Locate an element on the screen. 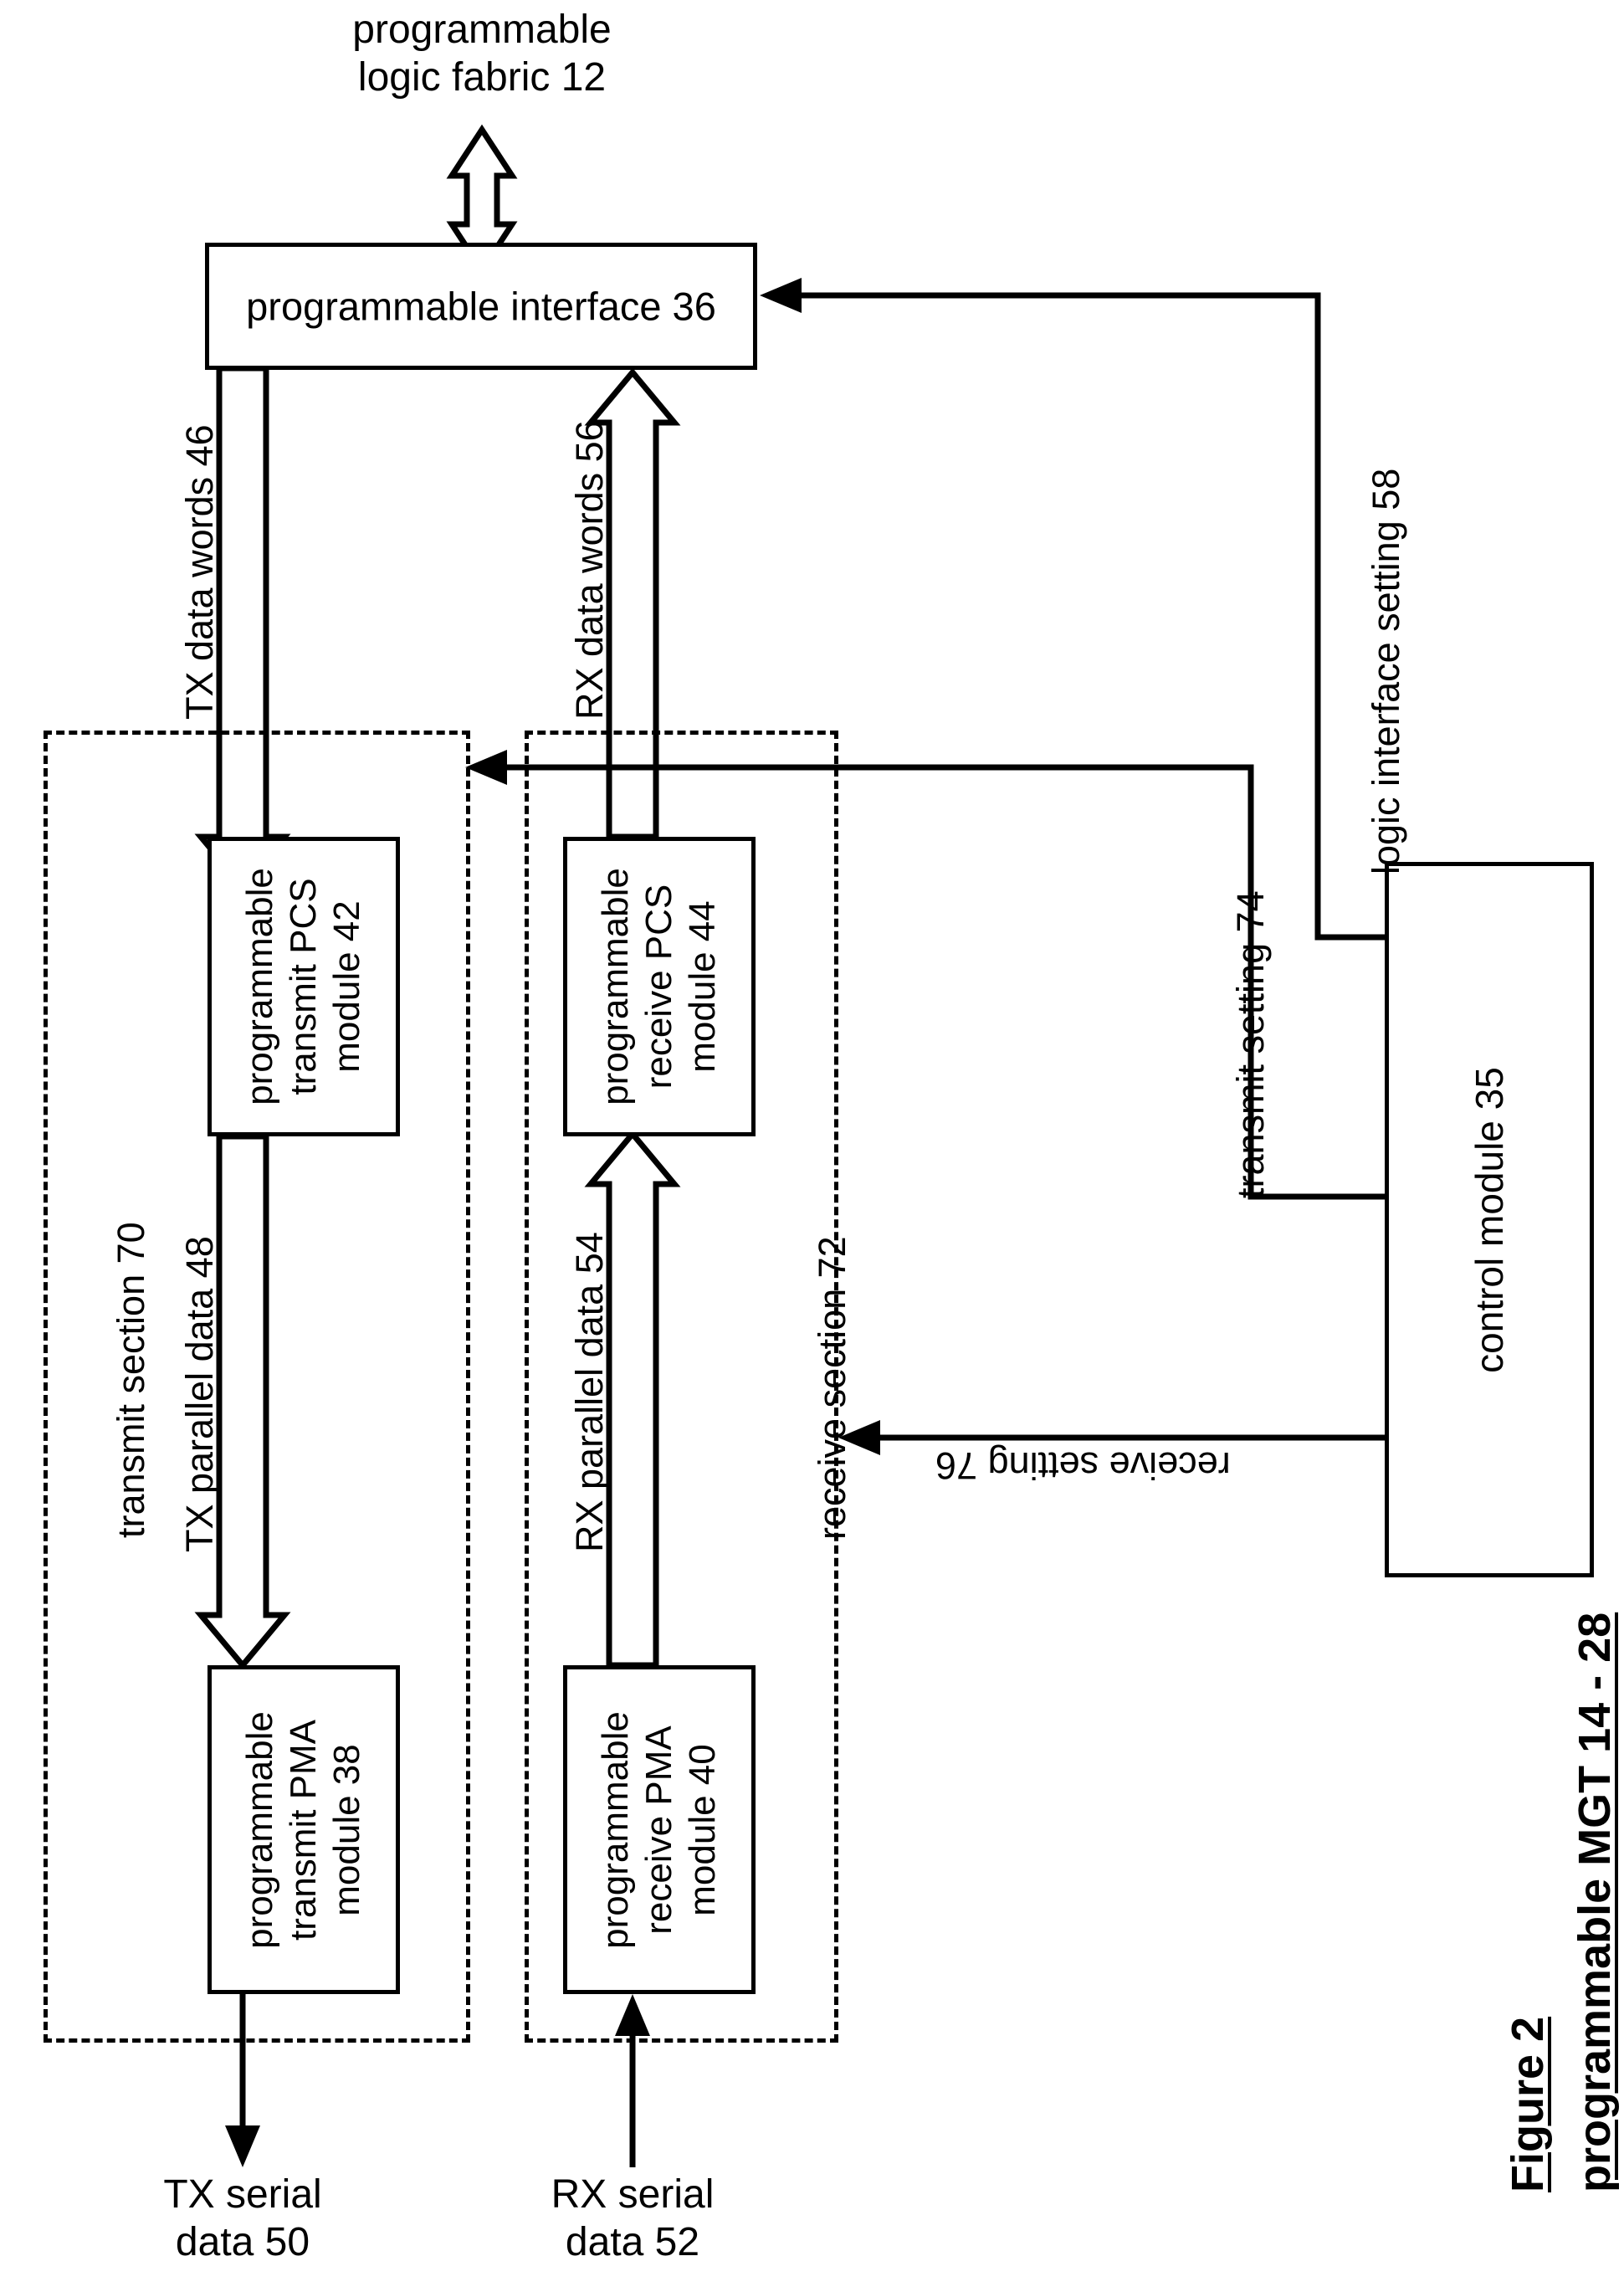  transmit-pcs-label: programmable transmit PCS module 42 is located at coordinates (303, 986).